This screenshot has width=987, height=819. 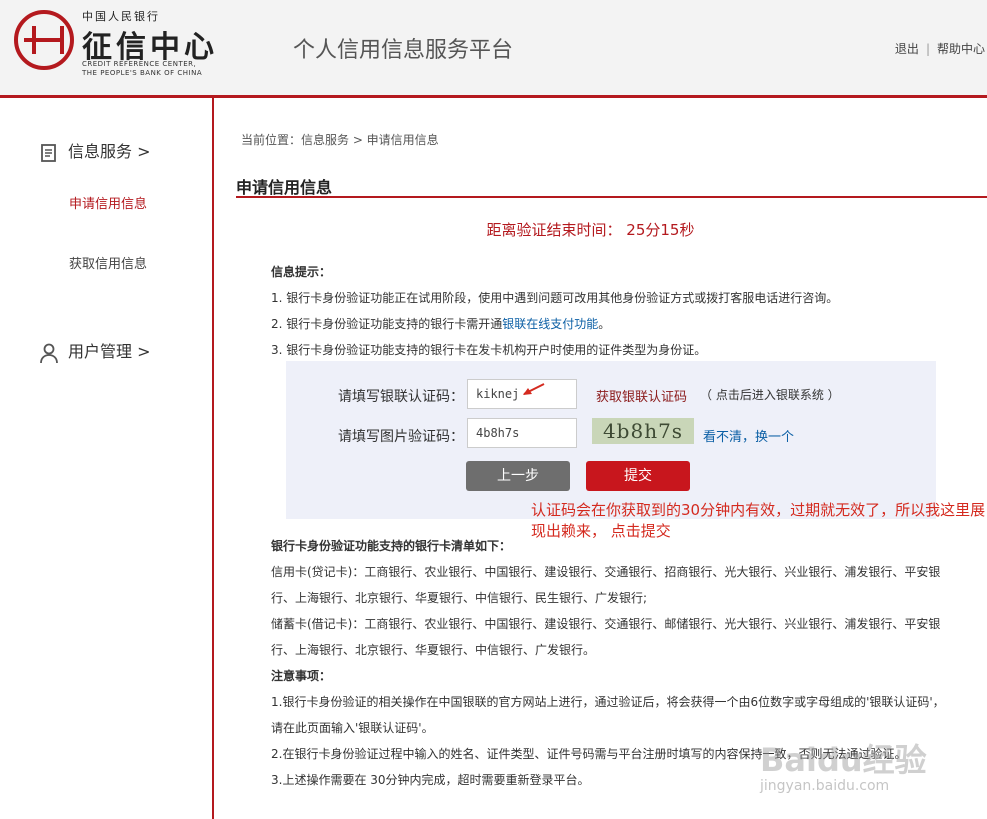 What do you see at coordinates (961, 49) in the screenshot?
I see `help-center-link: 帮助中心` at bounding box center [961, 49].